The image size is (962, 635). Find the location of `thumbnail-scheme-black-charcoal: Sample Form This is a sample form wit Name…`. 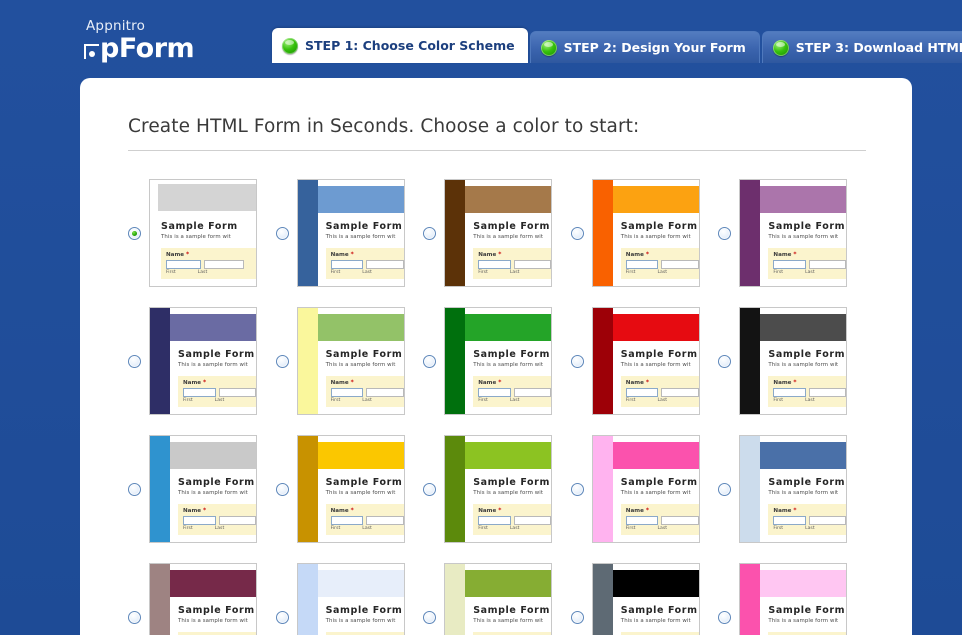

thumbnail-scheme-black-charcoal: Sample Form This is a sample form wit Name… is located at coordinates (793, 361).